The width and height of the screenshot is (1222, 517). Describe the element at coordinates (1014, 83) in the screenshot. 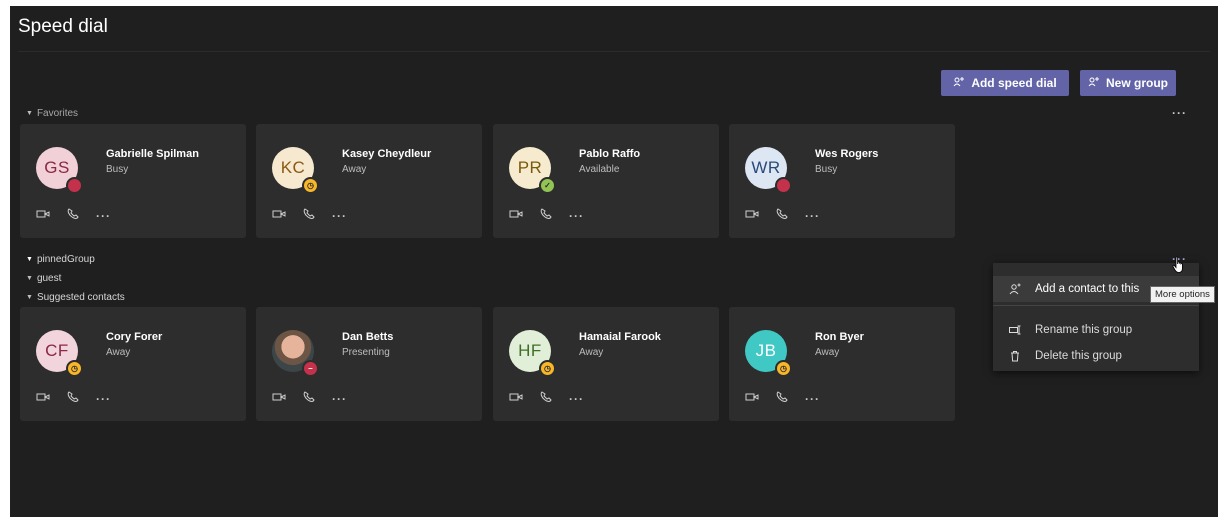

I see `add-speed-dial-label: Add speed dial` at that location.